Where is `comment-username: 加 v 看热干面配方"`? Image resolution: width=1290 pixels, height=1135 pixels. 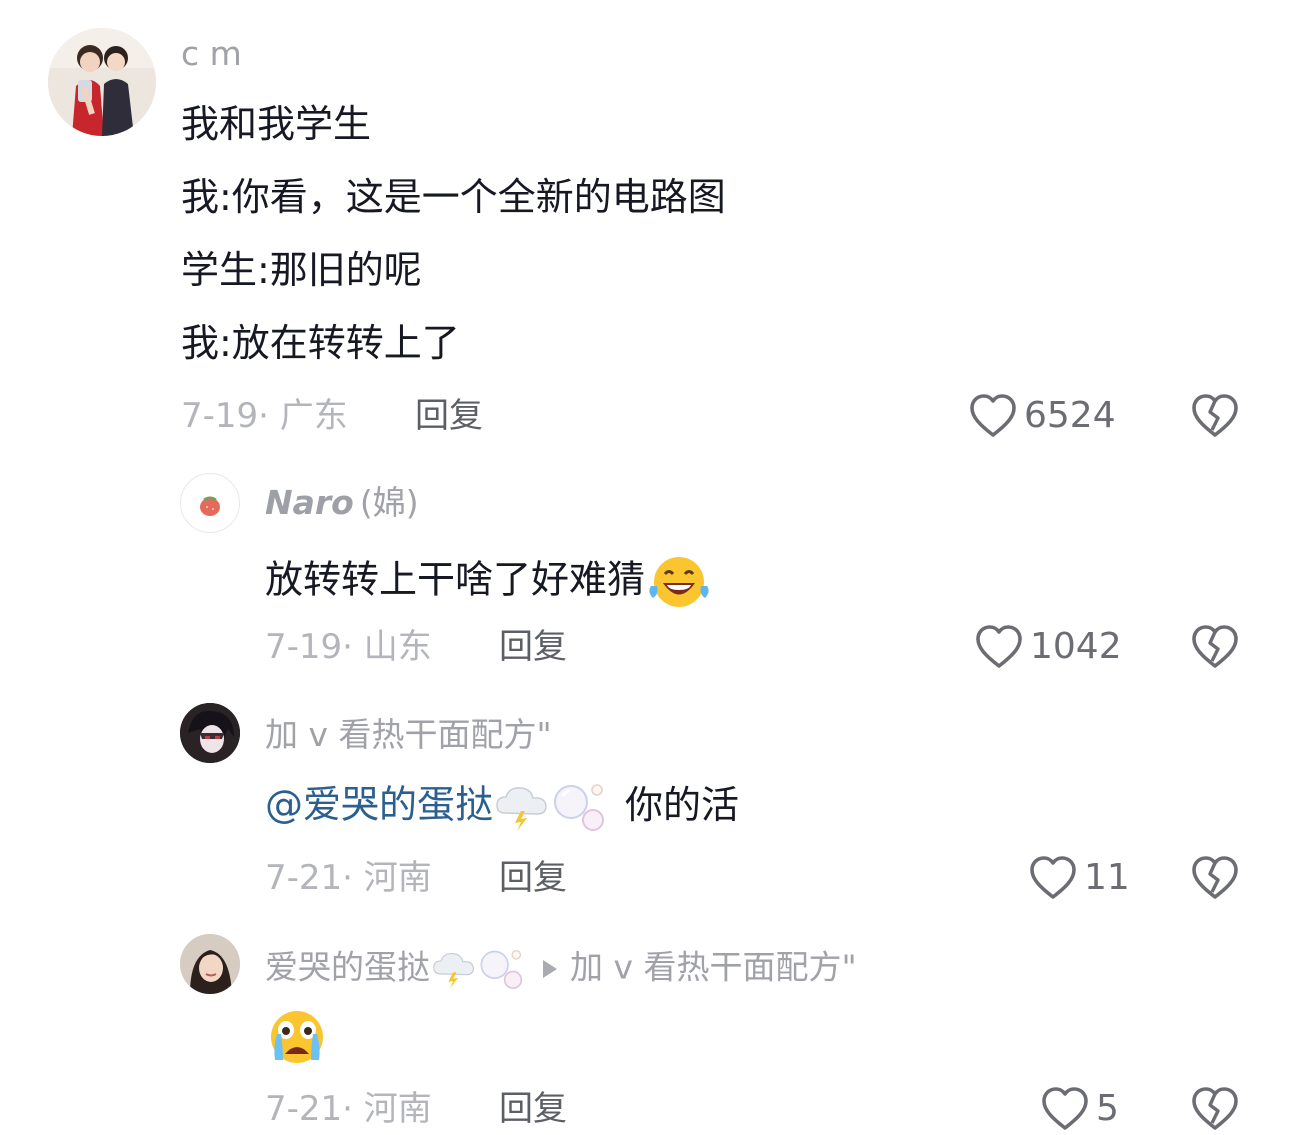
comment-username: 加 v 看热干面配方" is located at coordinates (408, 735).